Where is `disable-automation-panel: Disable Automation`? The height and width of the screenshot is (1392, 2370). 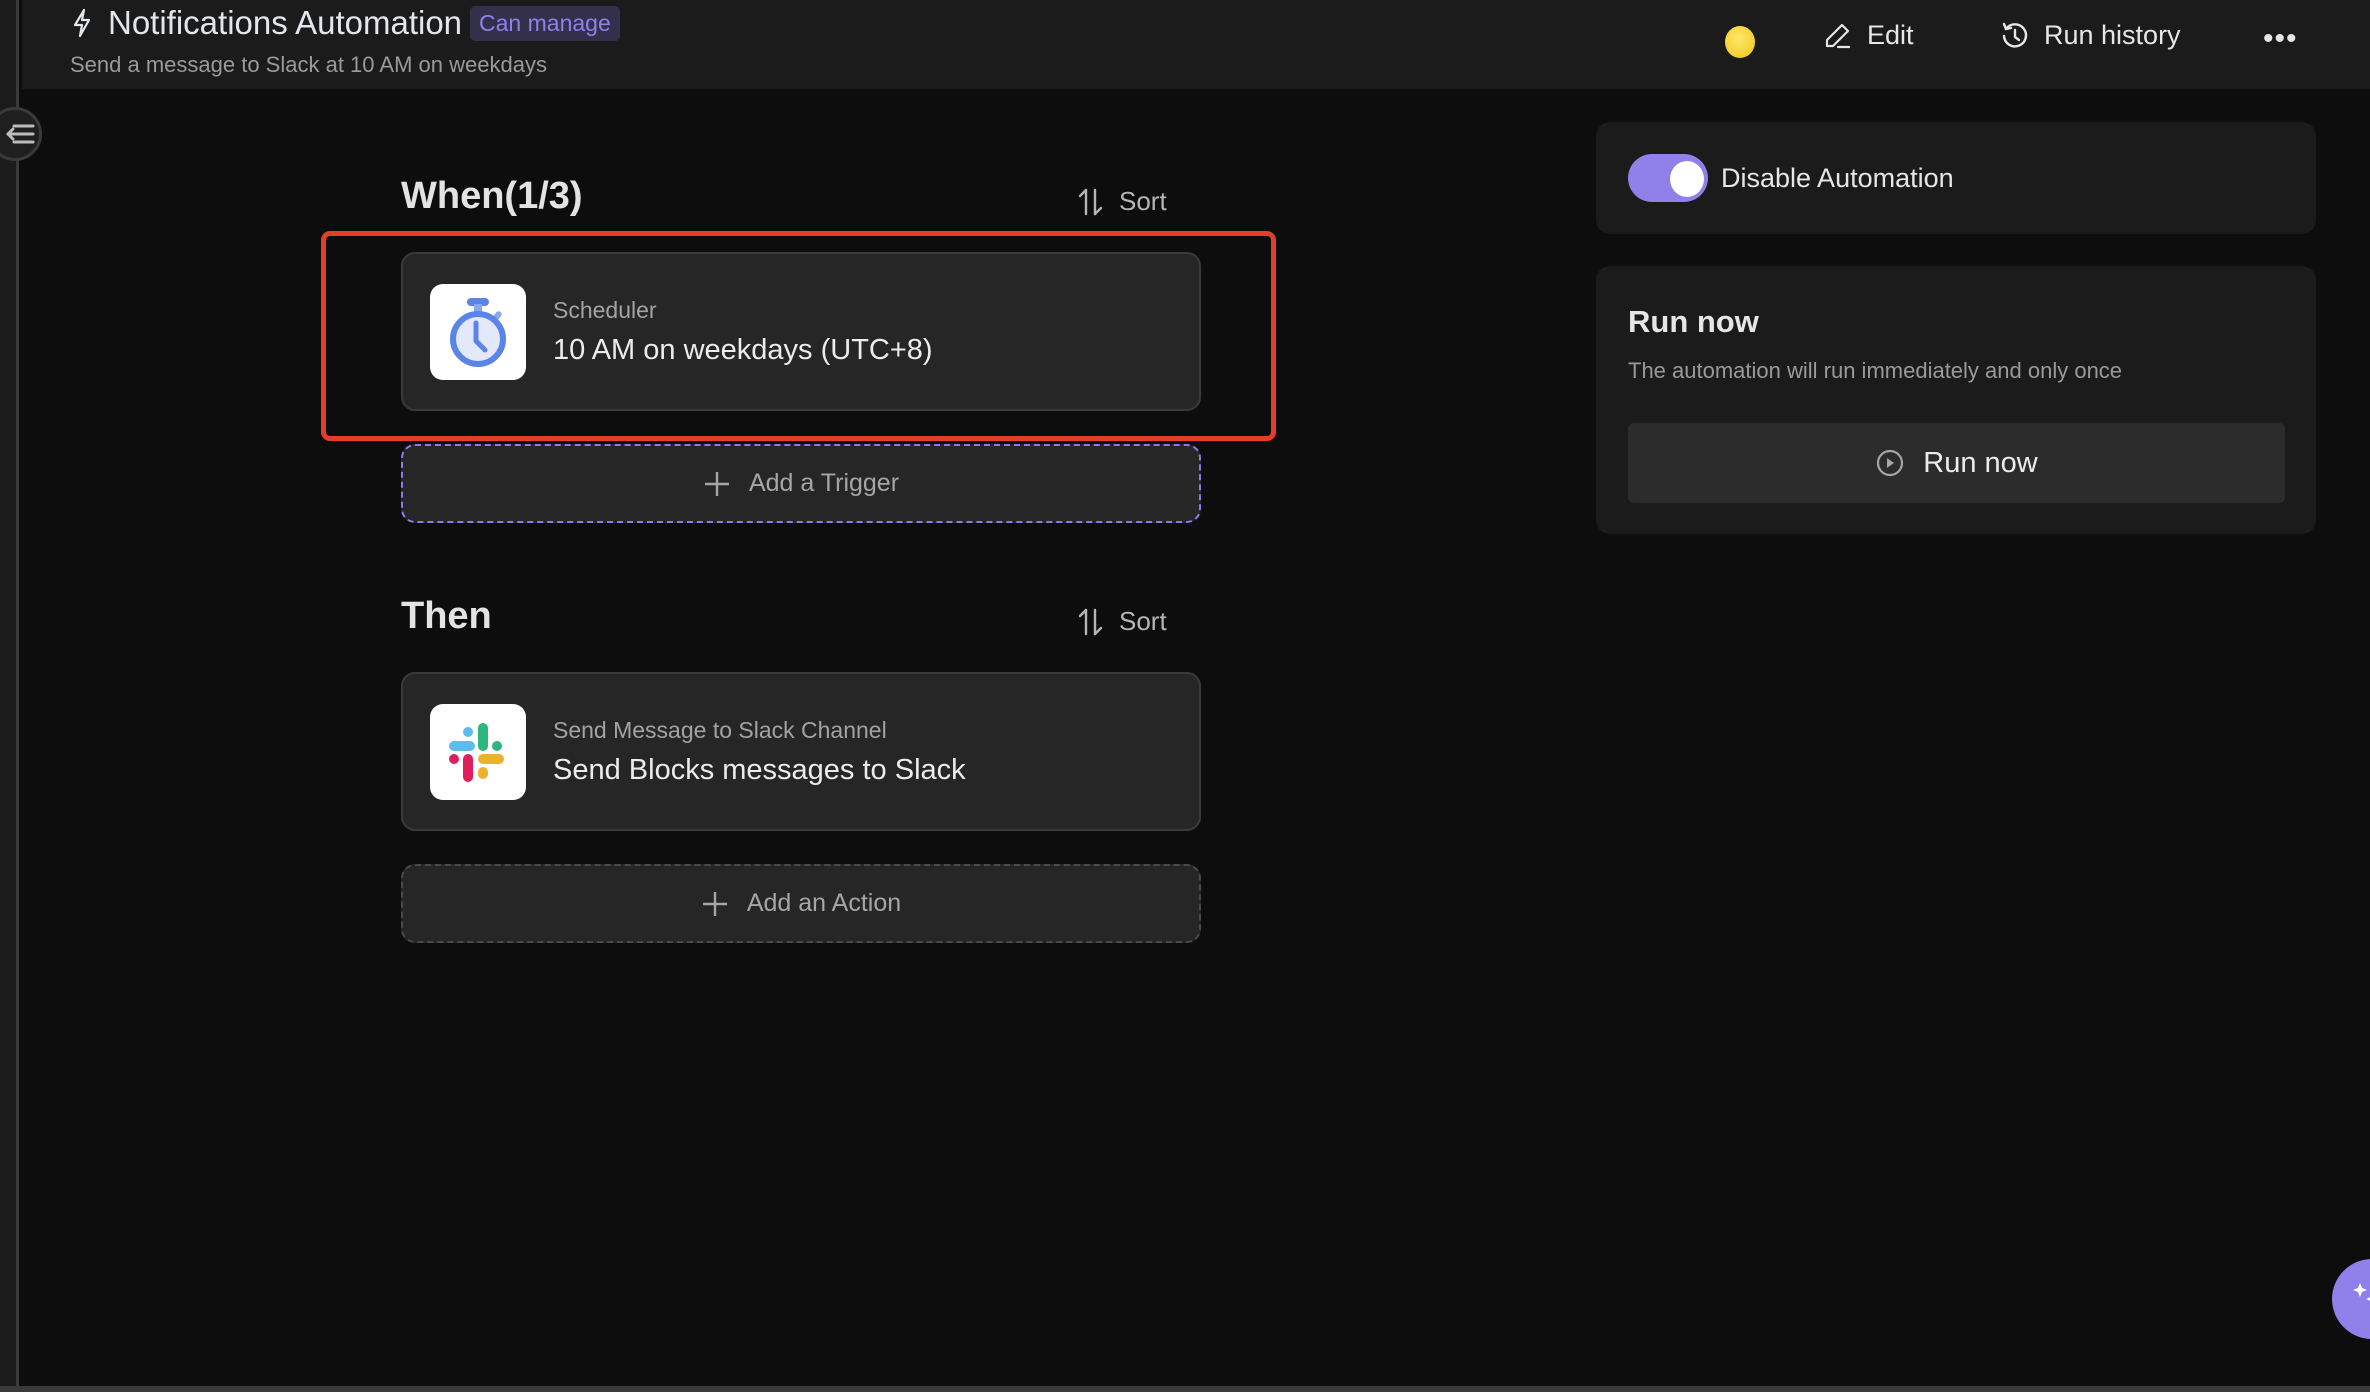 disable-automation-panel: Disable Automation is located at coordinates (1956, 178).